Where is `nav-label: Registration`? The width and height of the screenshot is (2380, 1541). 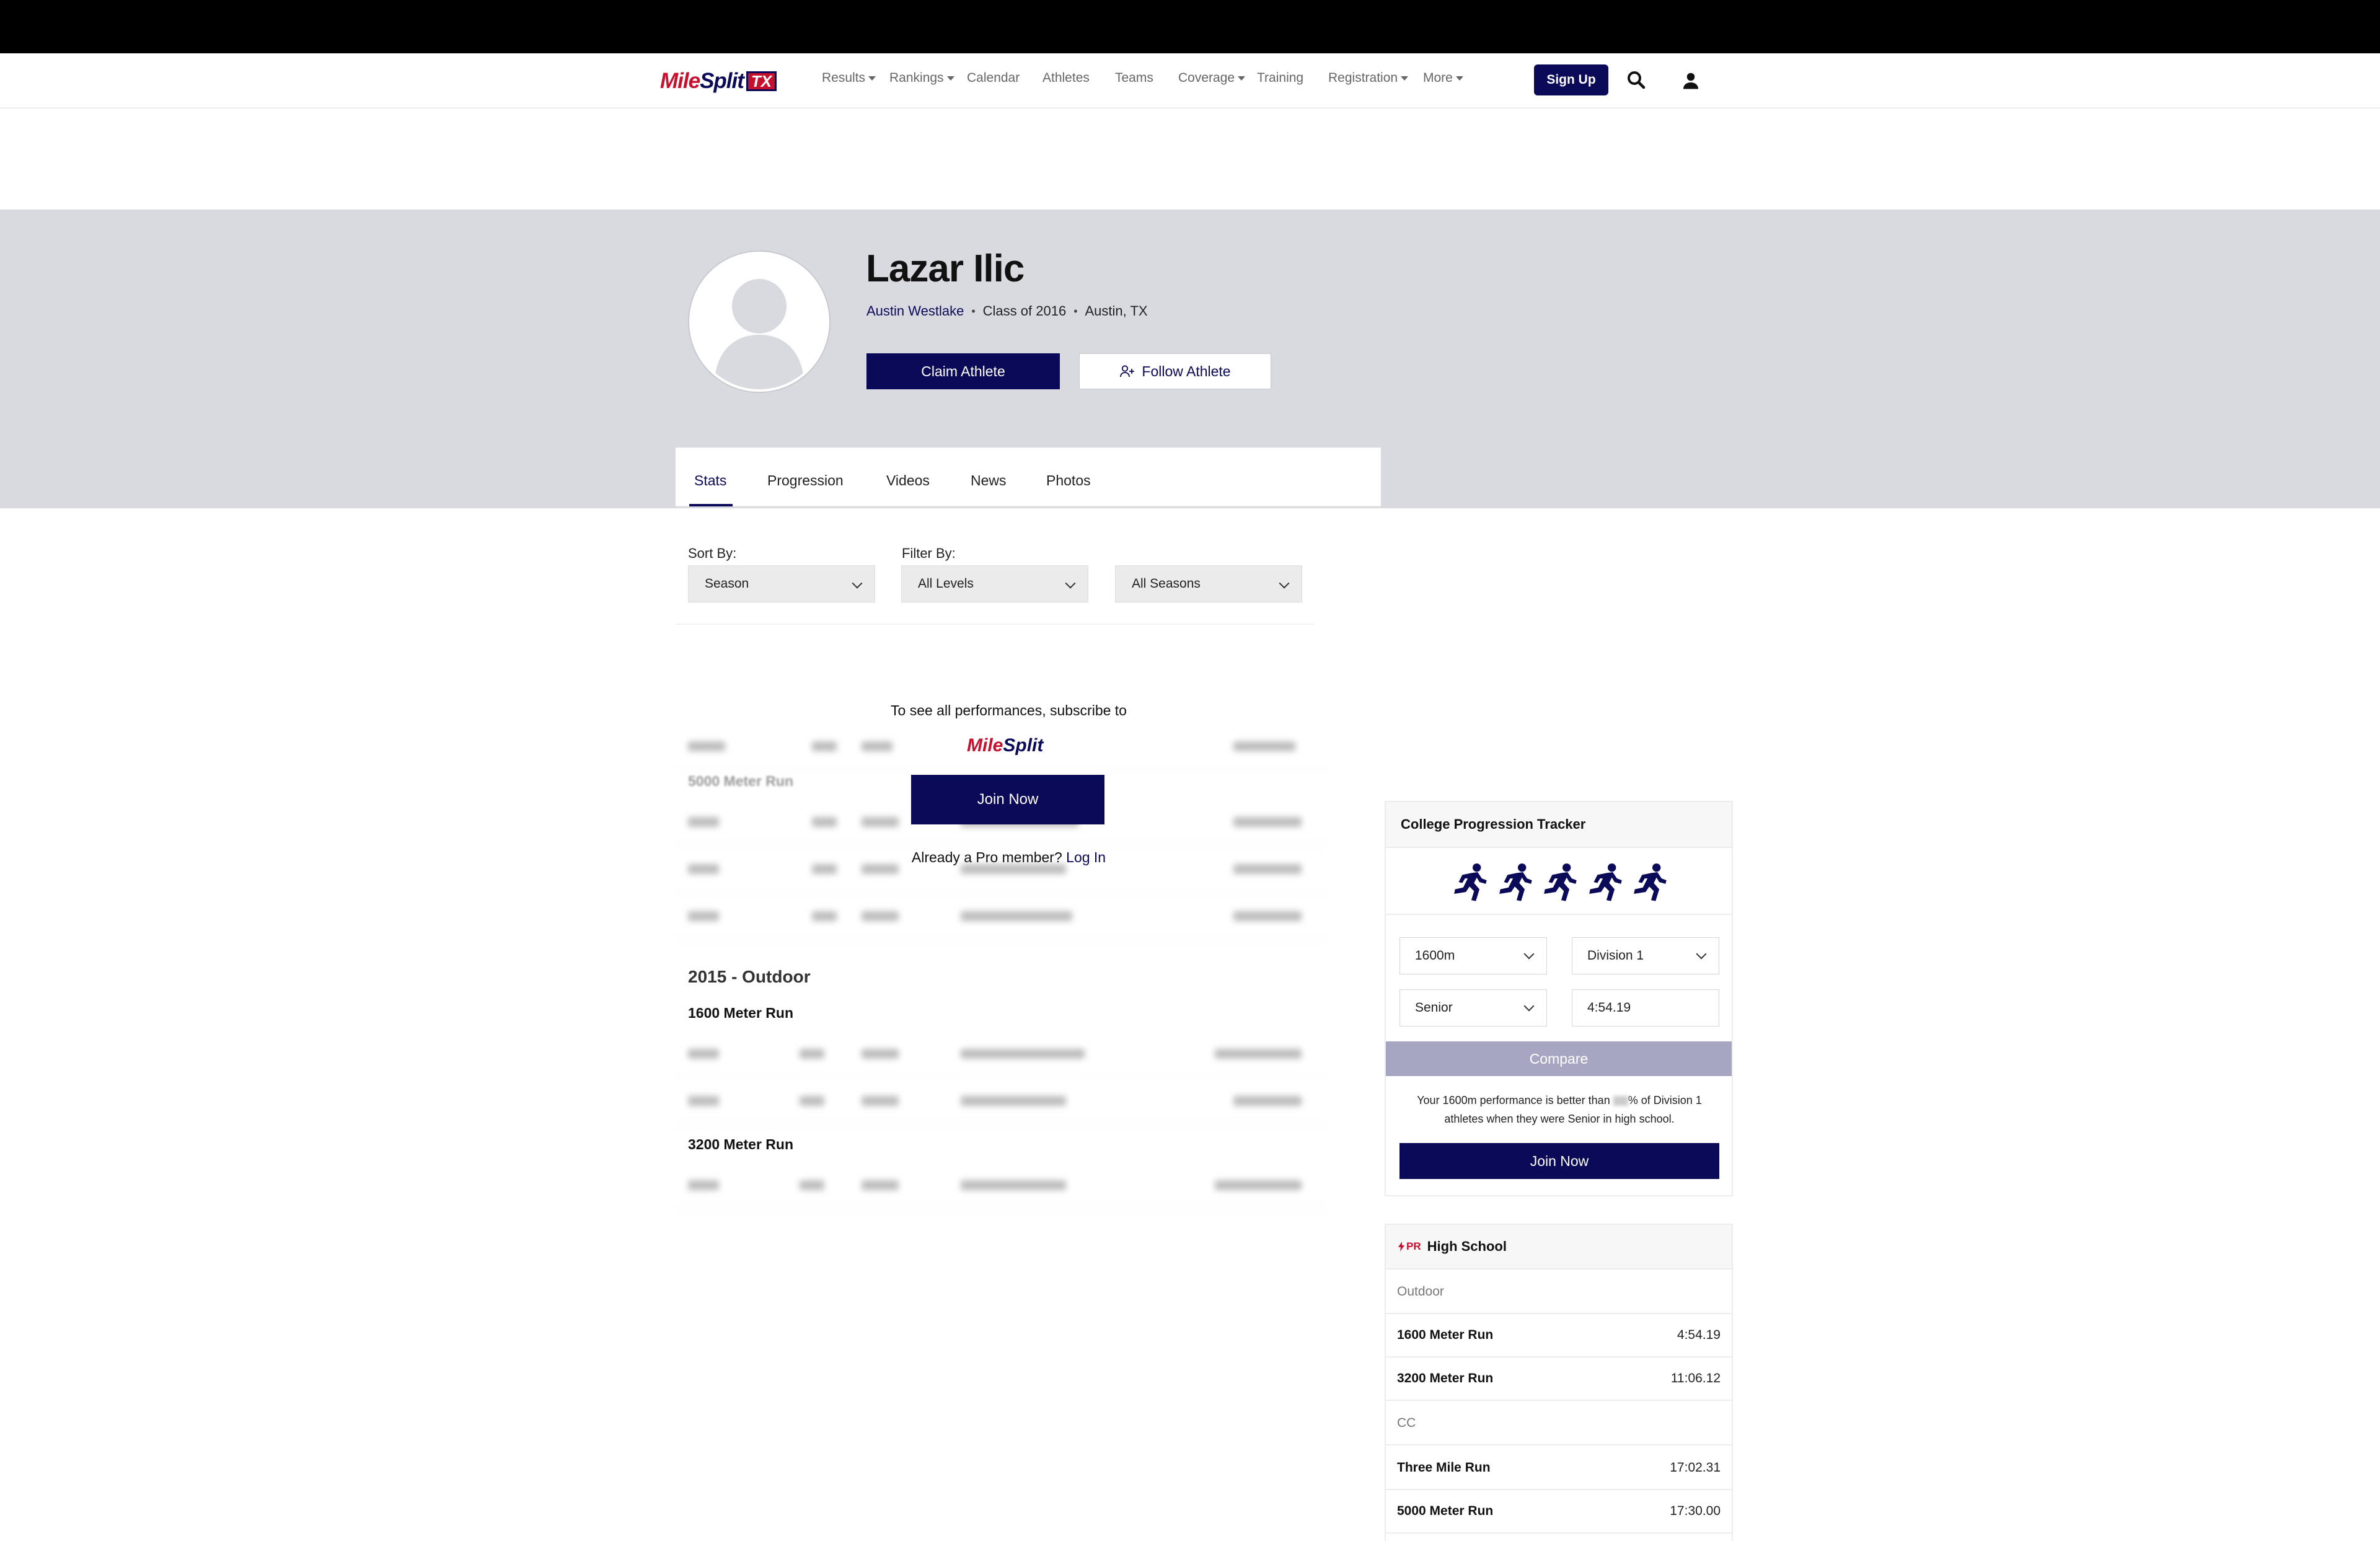
nav-label: Registration is located at coordinates (1363, 78).